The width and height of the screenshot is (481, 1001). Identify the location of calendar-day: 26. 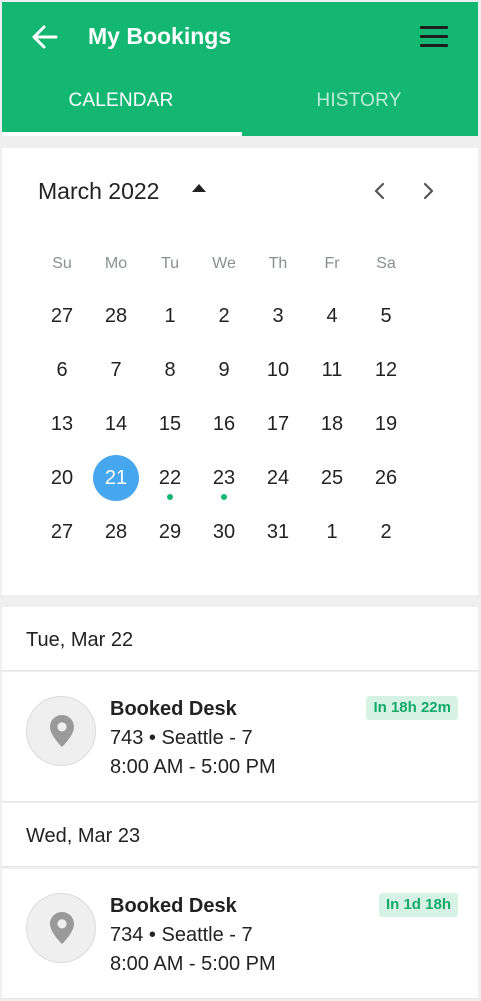
(386, 478).